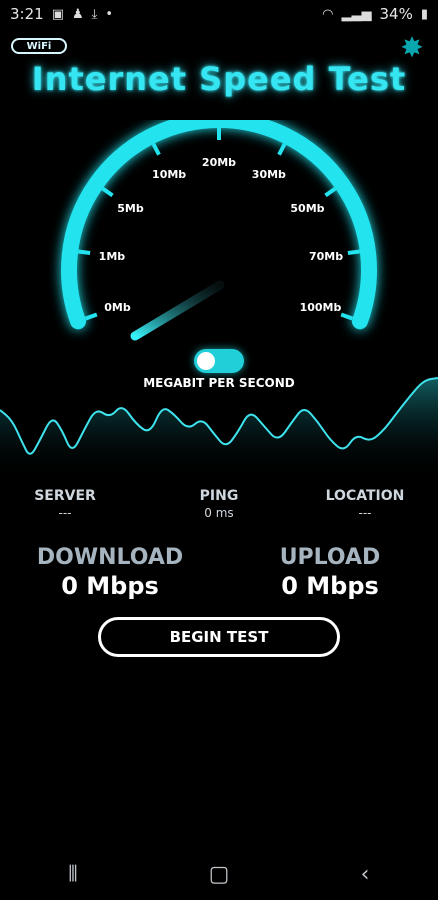 This screenshot has height=900, width=438. I want to click on gauge-tick-label: 1Mb, so click(112, 256).